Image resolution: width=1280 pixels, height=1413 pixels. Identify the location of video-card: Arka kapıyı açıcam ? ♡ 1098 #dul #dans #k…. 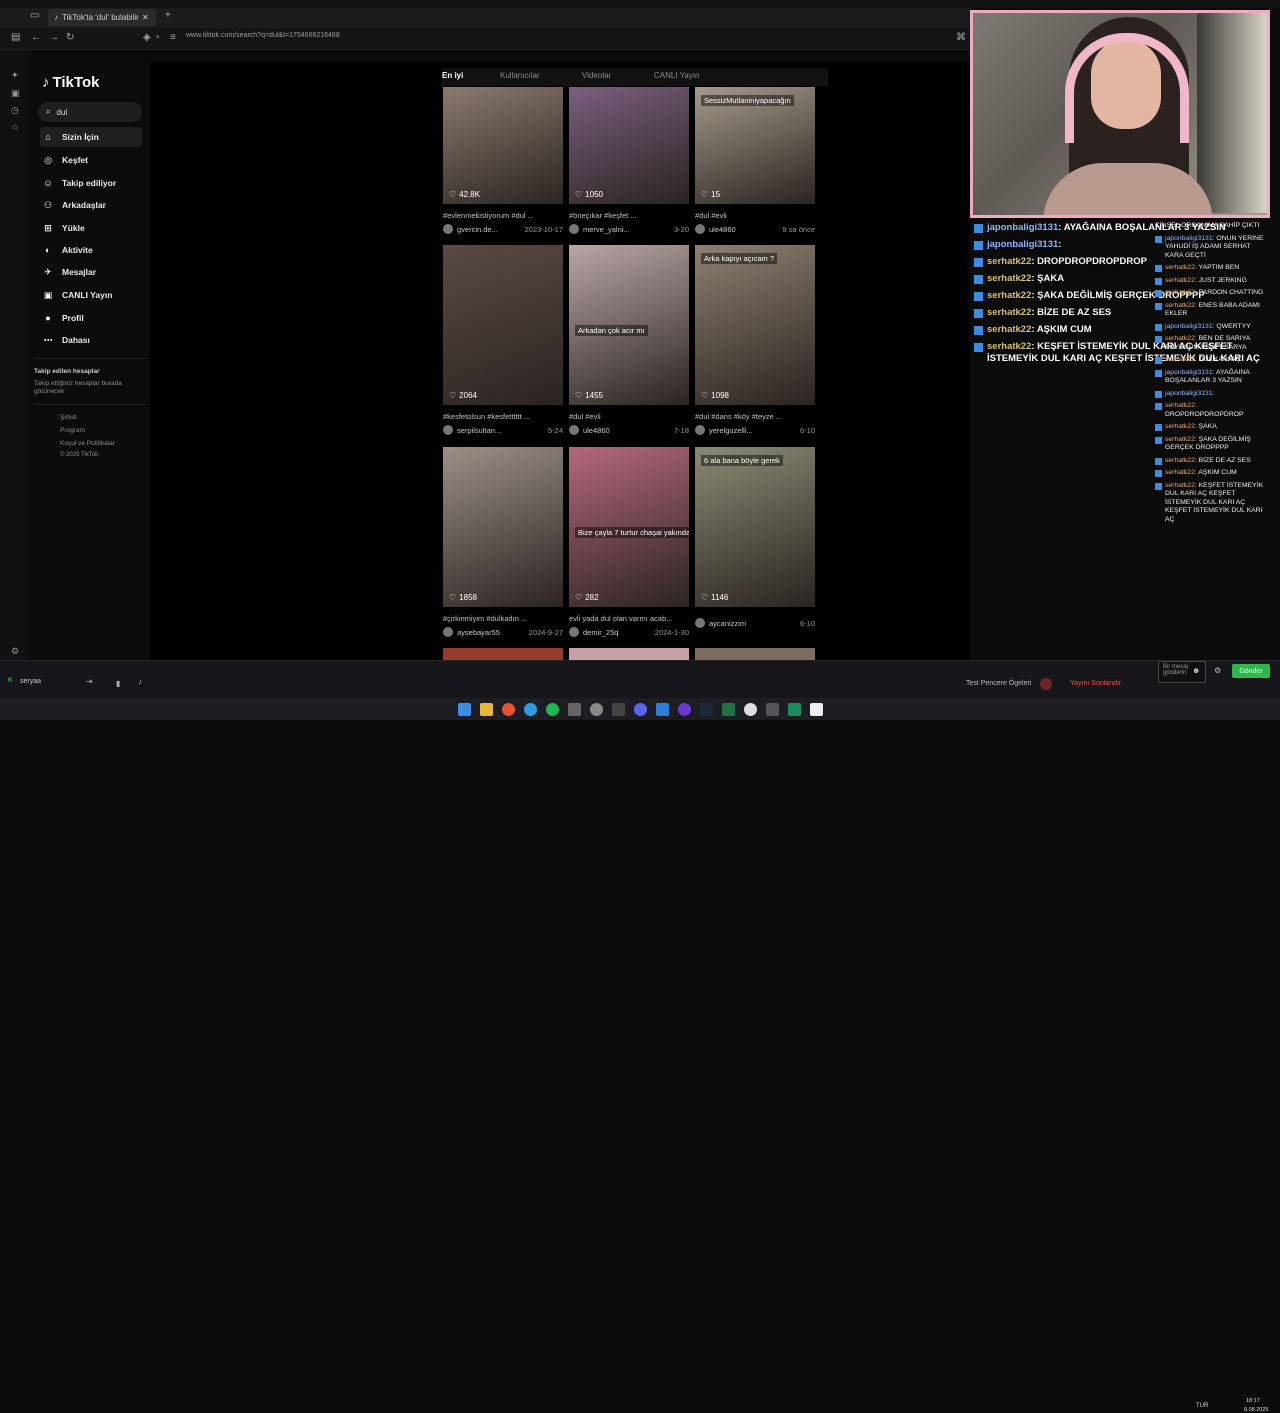
(755, 340).